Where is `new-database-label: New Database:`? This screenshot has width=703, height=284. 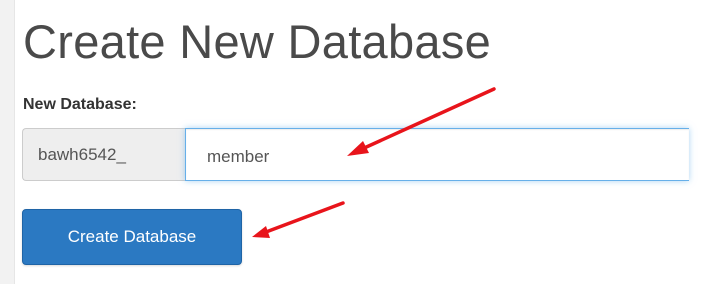 new-database-label: New Database: is located at coordinates (80, 104).